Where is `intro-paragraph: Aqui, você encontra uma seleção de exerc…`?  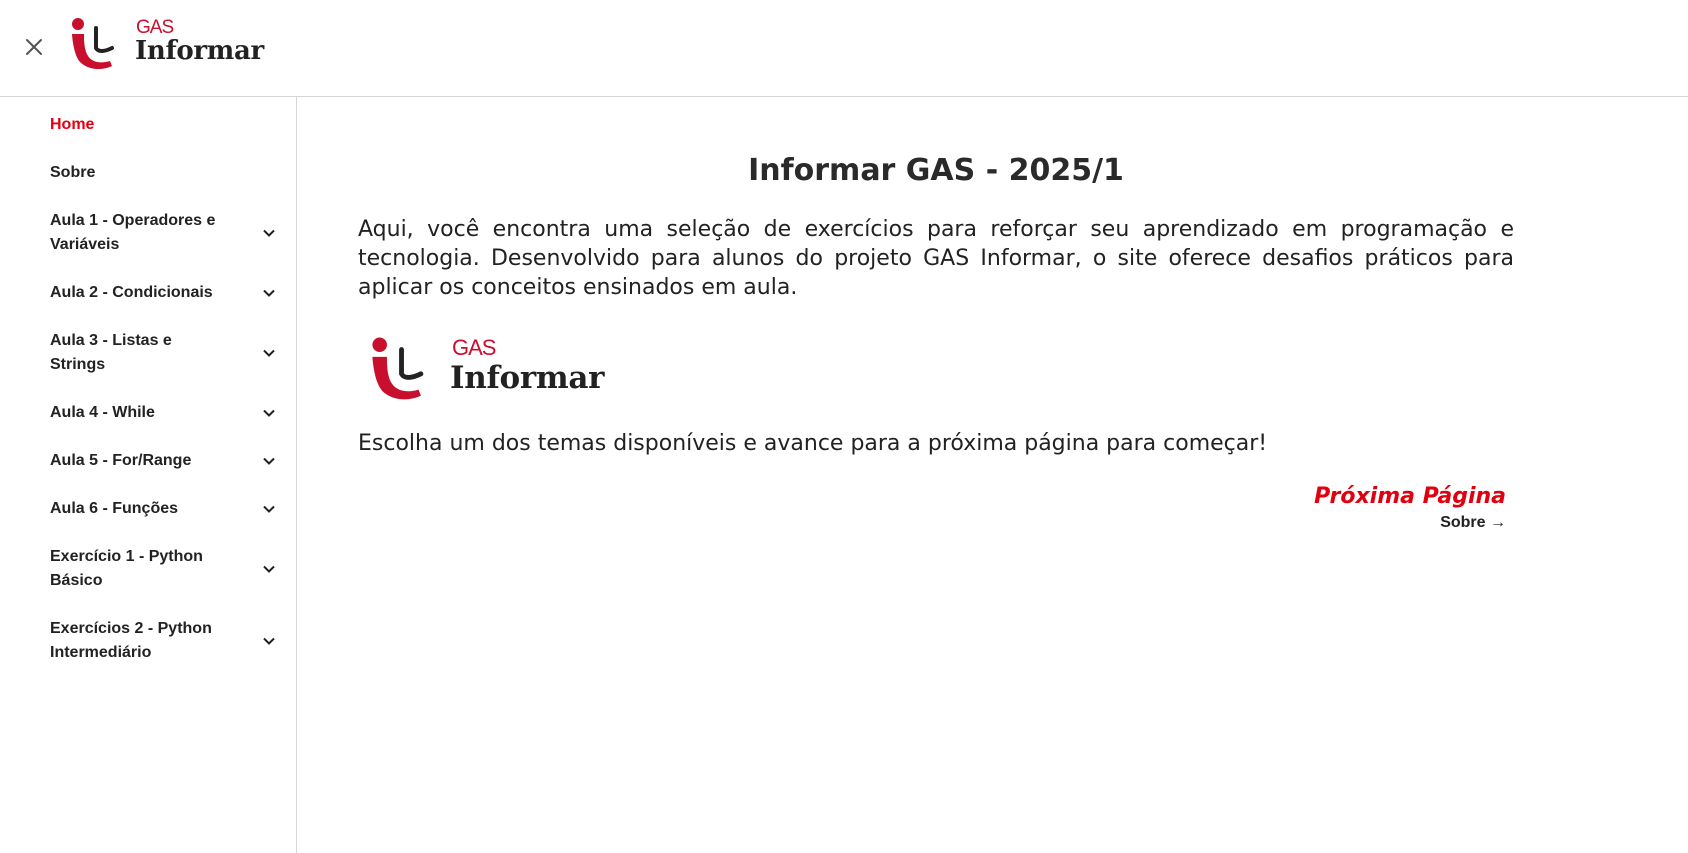
intro-paragraph: Aqui, você encontra uma seleção de exerc… is located at coordinates (936, 258).